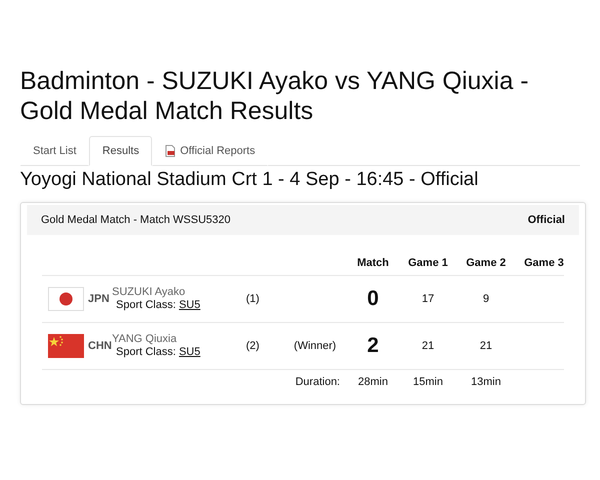  I want to click on tab: Start List, so click(55, 151).